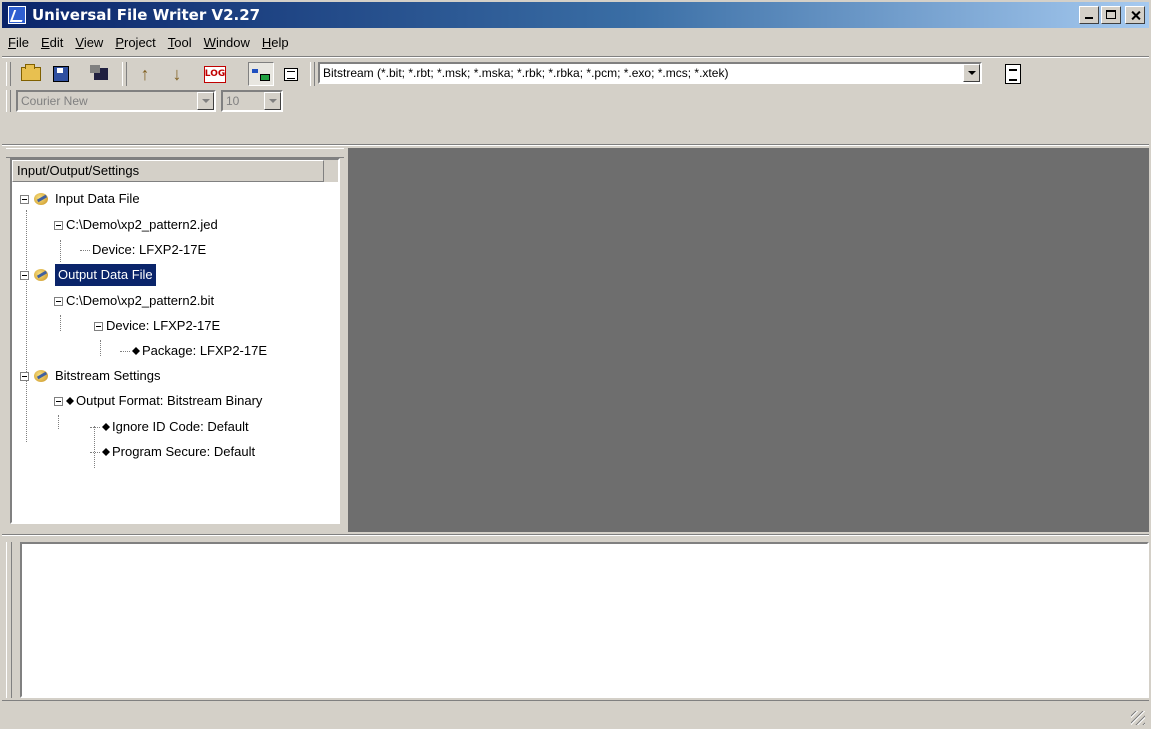  I want to click on output-pane-grip, so click(9, 620).